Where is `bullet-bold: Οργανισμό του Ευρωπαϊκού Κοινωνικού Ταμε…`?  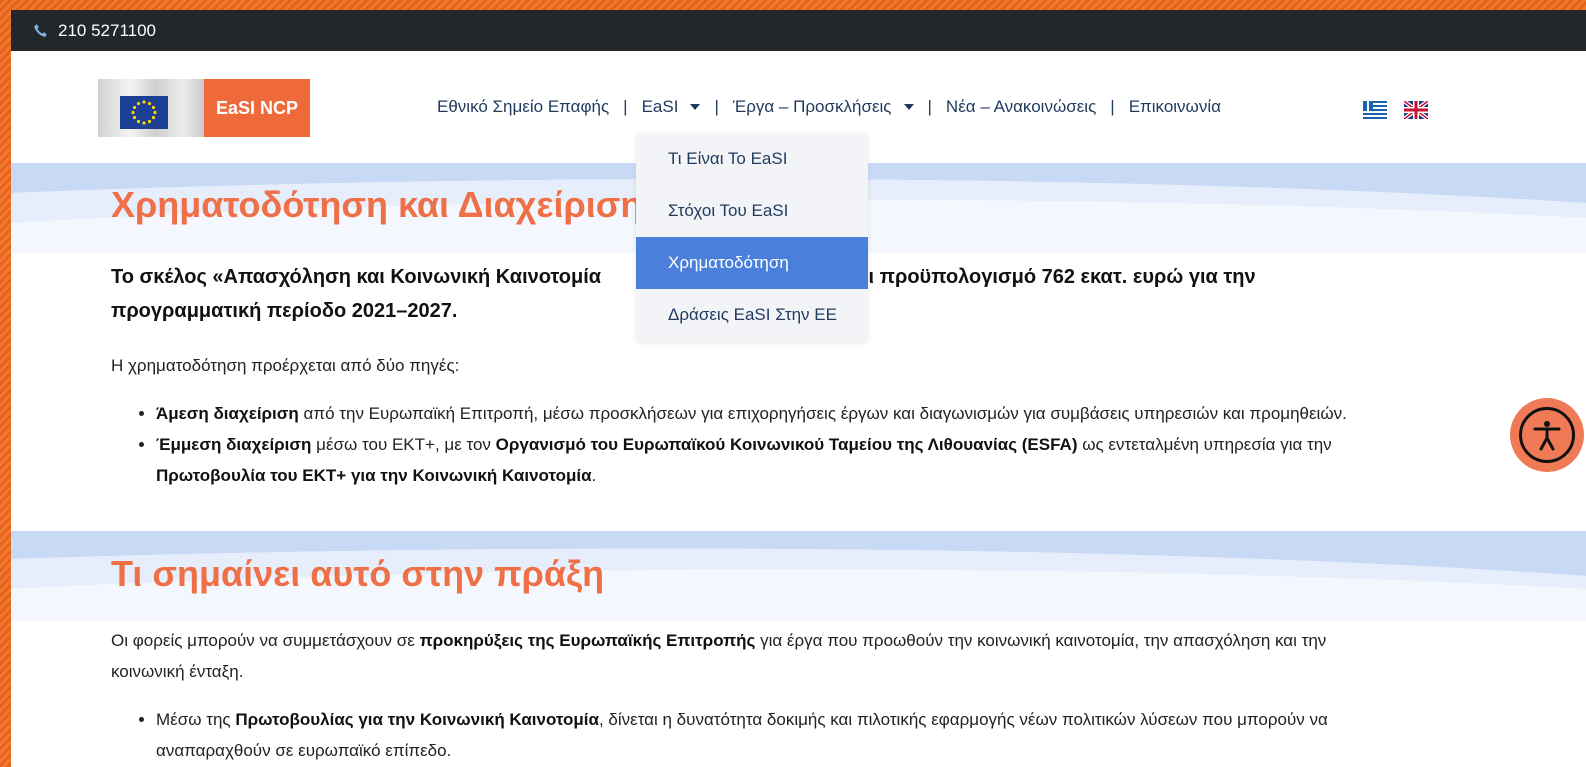
bullet-bold: Οργανισμό του Ευρωπαϊκού Κοινωνικού Ταμε… is located at coordinates (786, 444).